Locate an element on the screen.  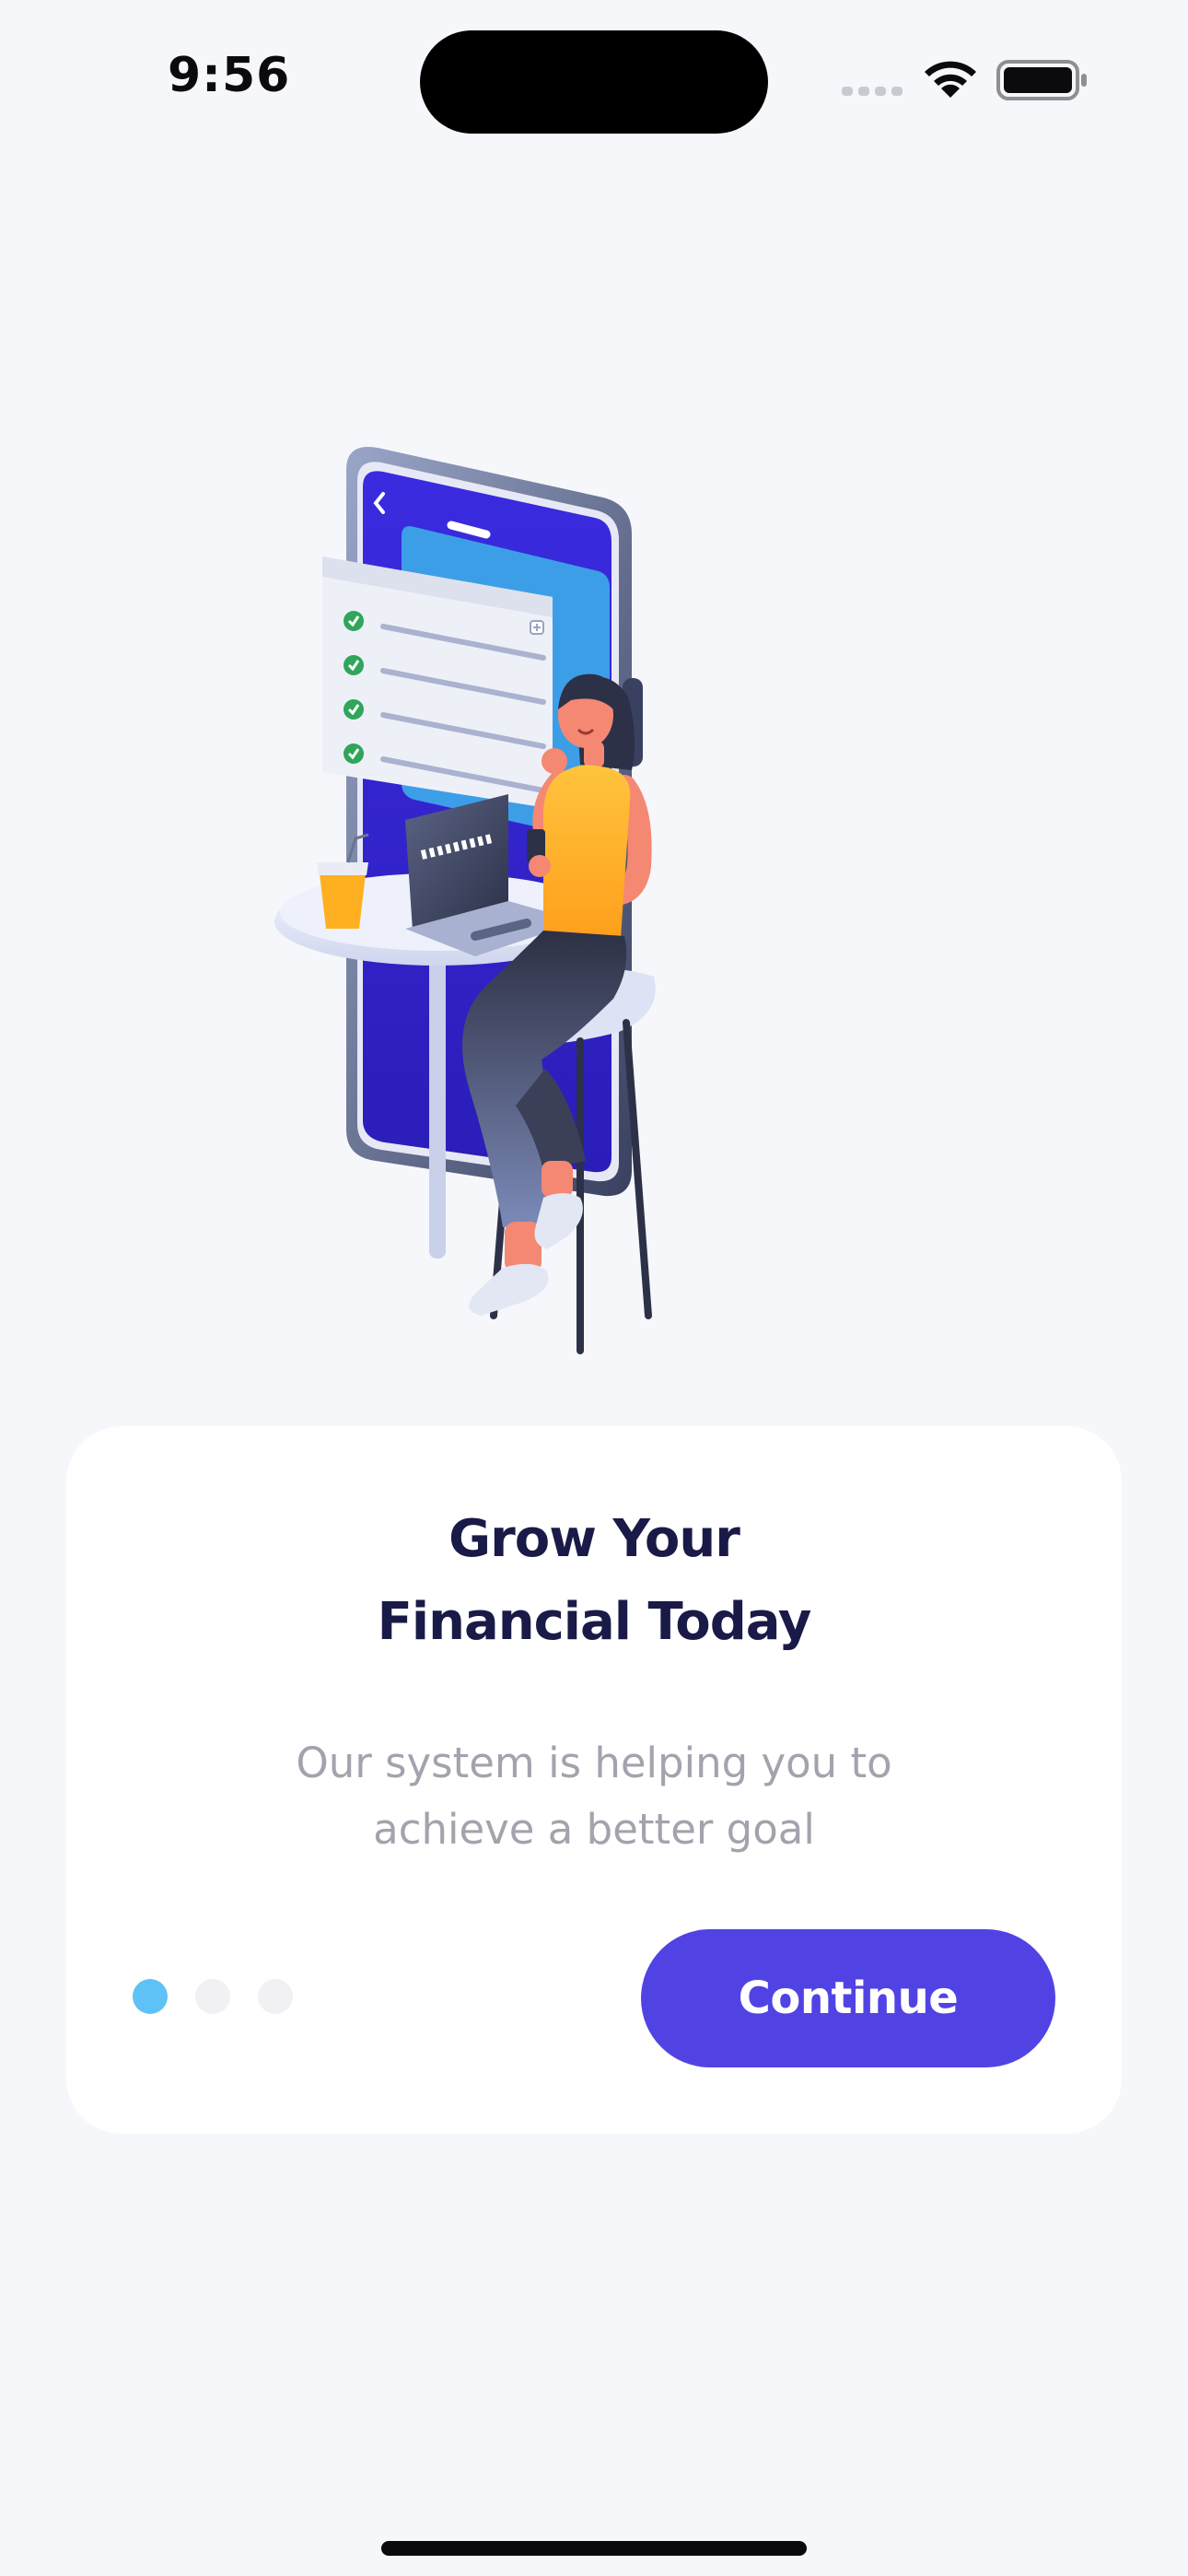
wifi-icon is located at coordinates (951, 79).